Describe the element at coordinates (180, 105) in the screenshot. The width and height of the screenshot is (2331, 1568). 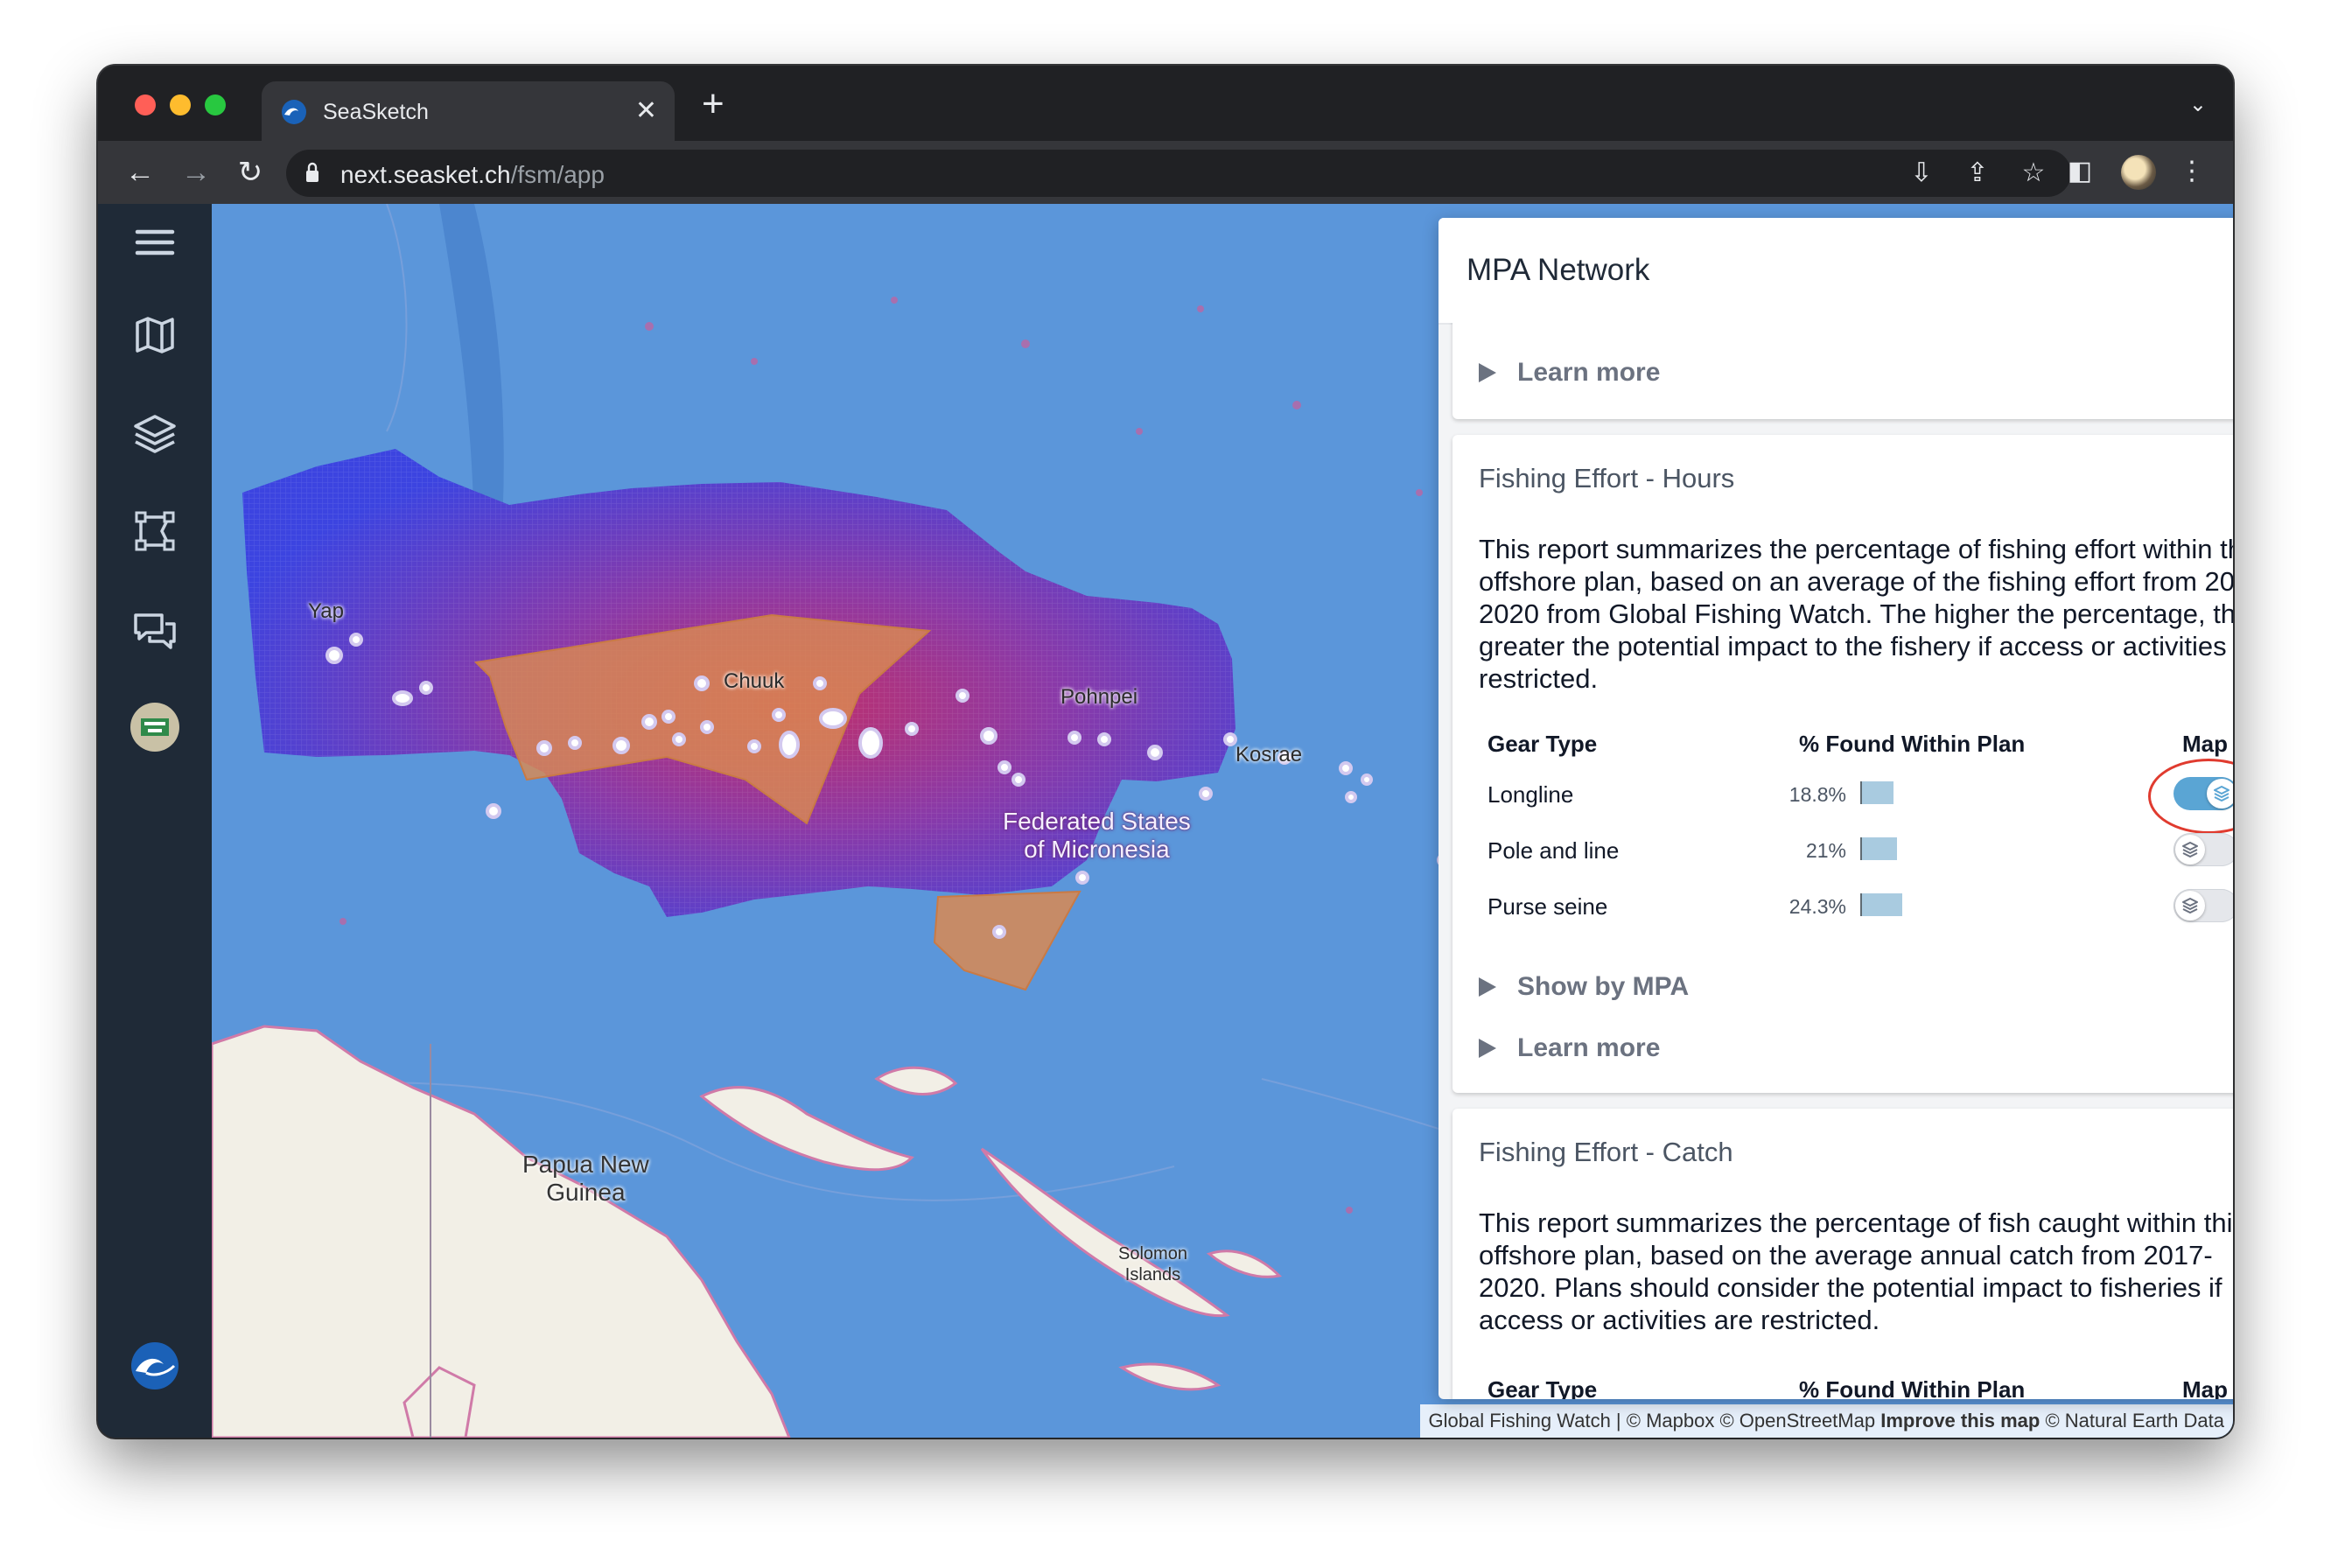
I see `minimize-window-button` at that location.